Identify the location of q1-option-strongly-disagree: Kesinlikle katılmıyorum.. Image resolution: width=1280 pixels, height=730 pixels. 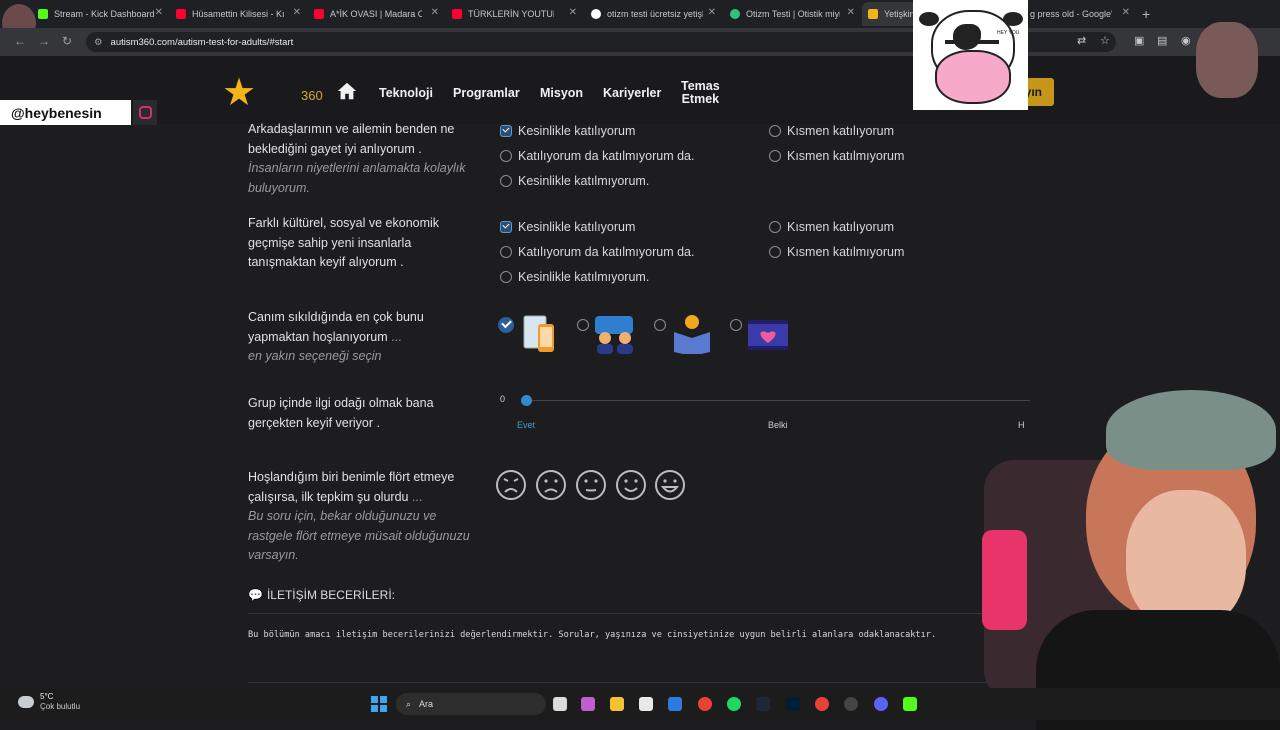
(574, 181).